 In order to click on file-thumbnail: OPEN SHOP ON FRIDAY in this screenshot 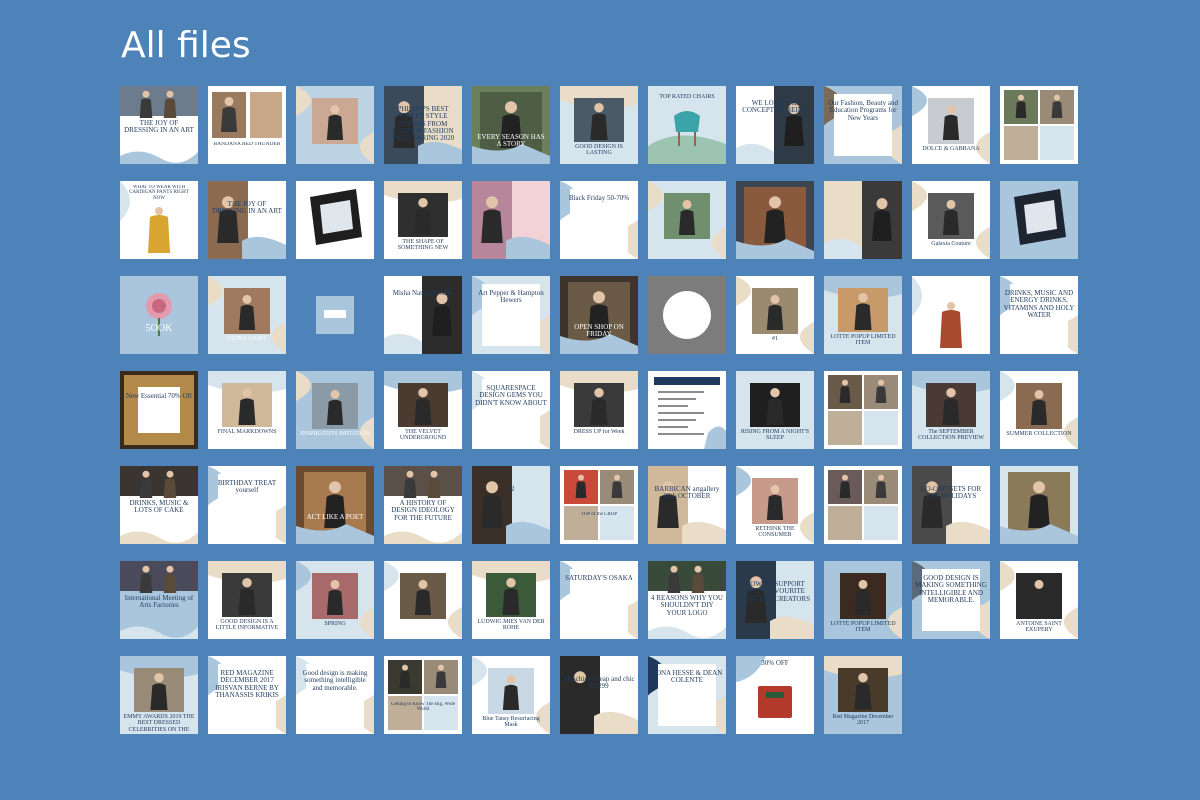, I will do `click(599, 315)`.